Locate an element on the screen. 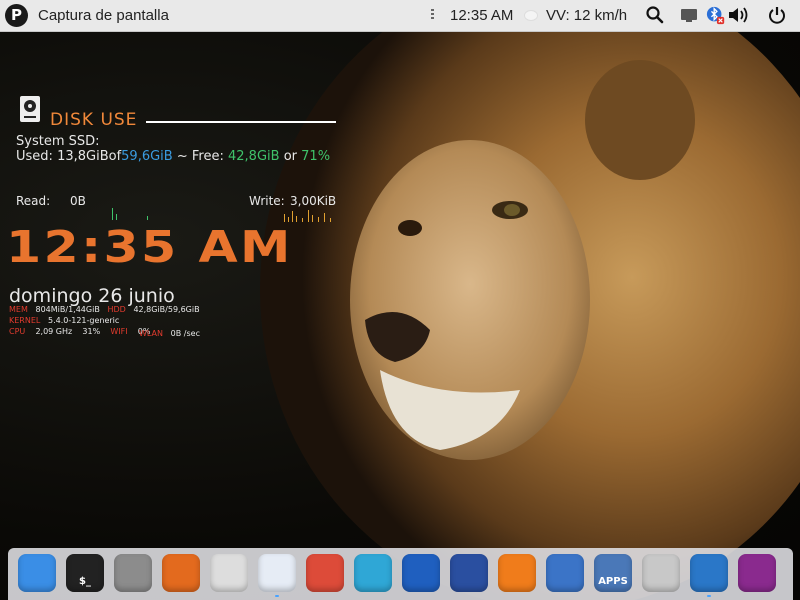 The image size is (800, 600). write-value: 3,00KiB is located at coordinates (313, 201).